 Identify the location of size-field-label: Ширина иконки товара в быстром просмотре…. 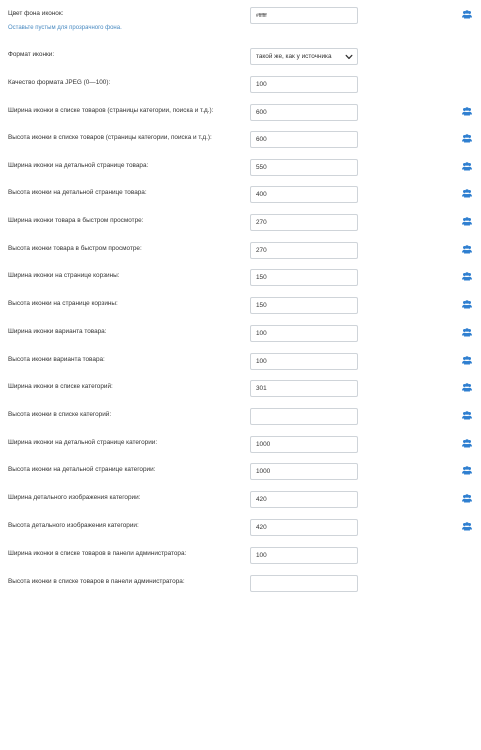
(76, 220).